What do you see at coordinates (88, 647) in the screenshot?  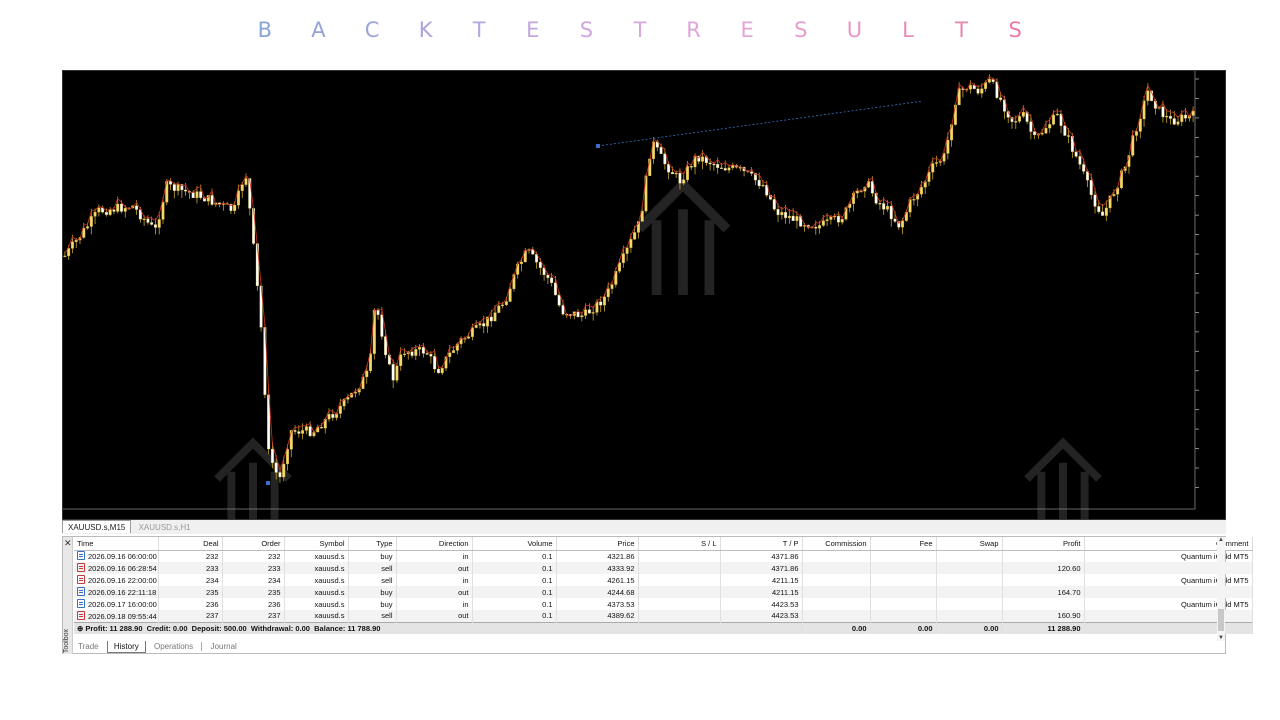 I see `tab-trade: Trade` at bounding box center [88, 647].